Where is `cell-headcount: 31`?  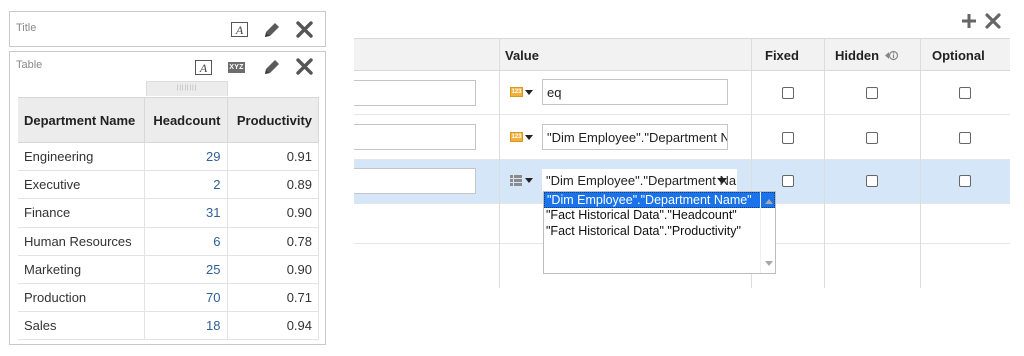 cell-headcount: 31 is located at coordinates (185, 213).